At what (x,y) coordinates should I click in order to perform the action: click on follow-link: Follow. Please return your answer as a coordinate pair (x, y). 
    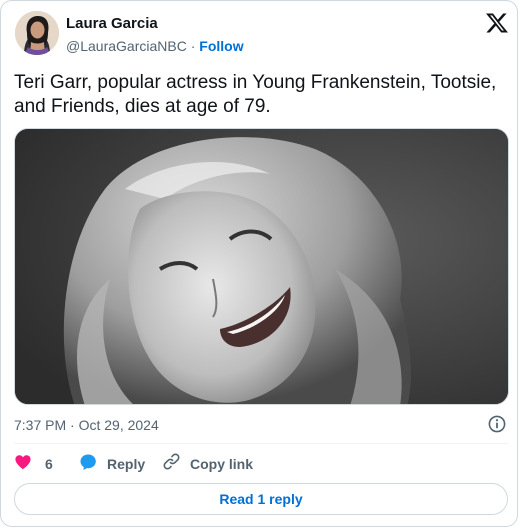
    Looking at the image, I should click on (221, 46).